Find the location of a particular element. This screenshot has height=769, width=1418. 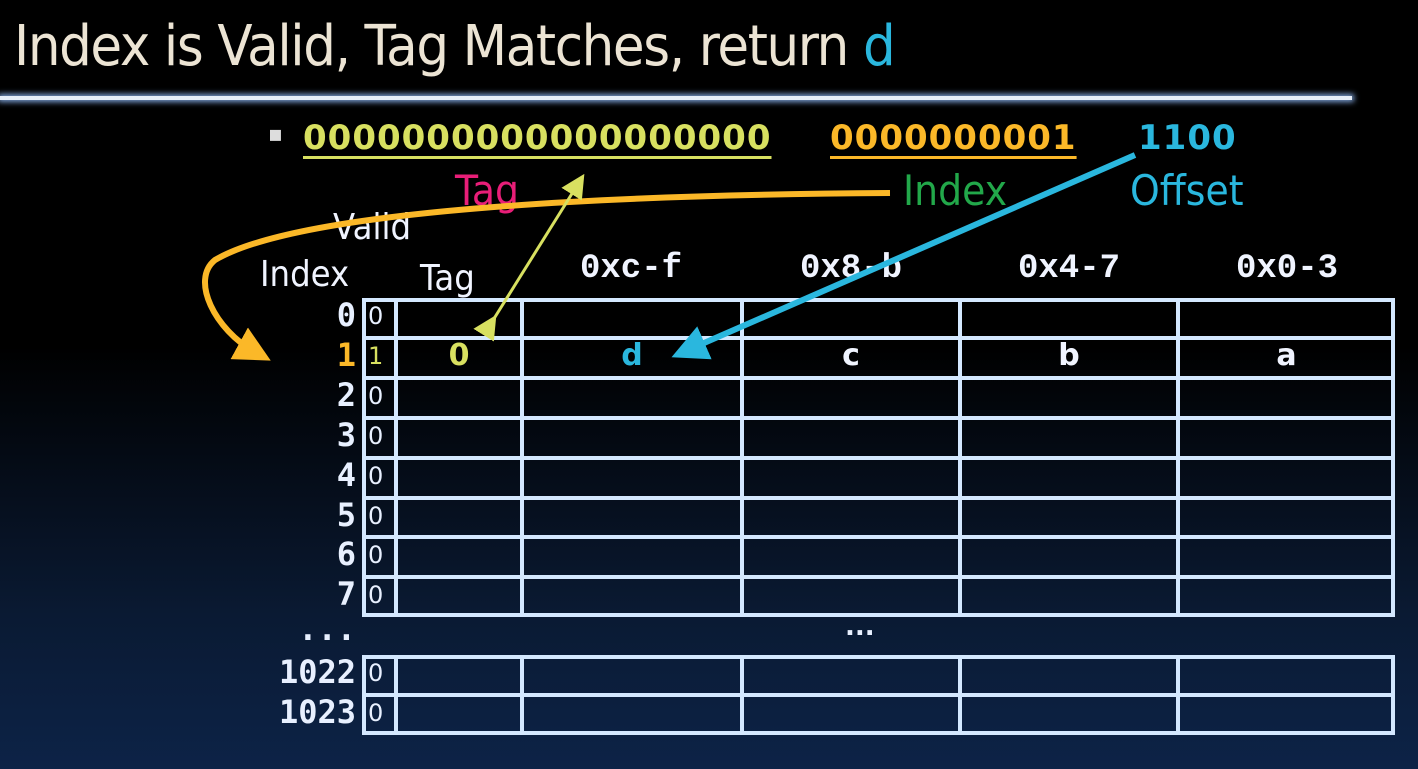

index-arrow is located at coordinates (546, 275).